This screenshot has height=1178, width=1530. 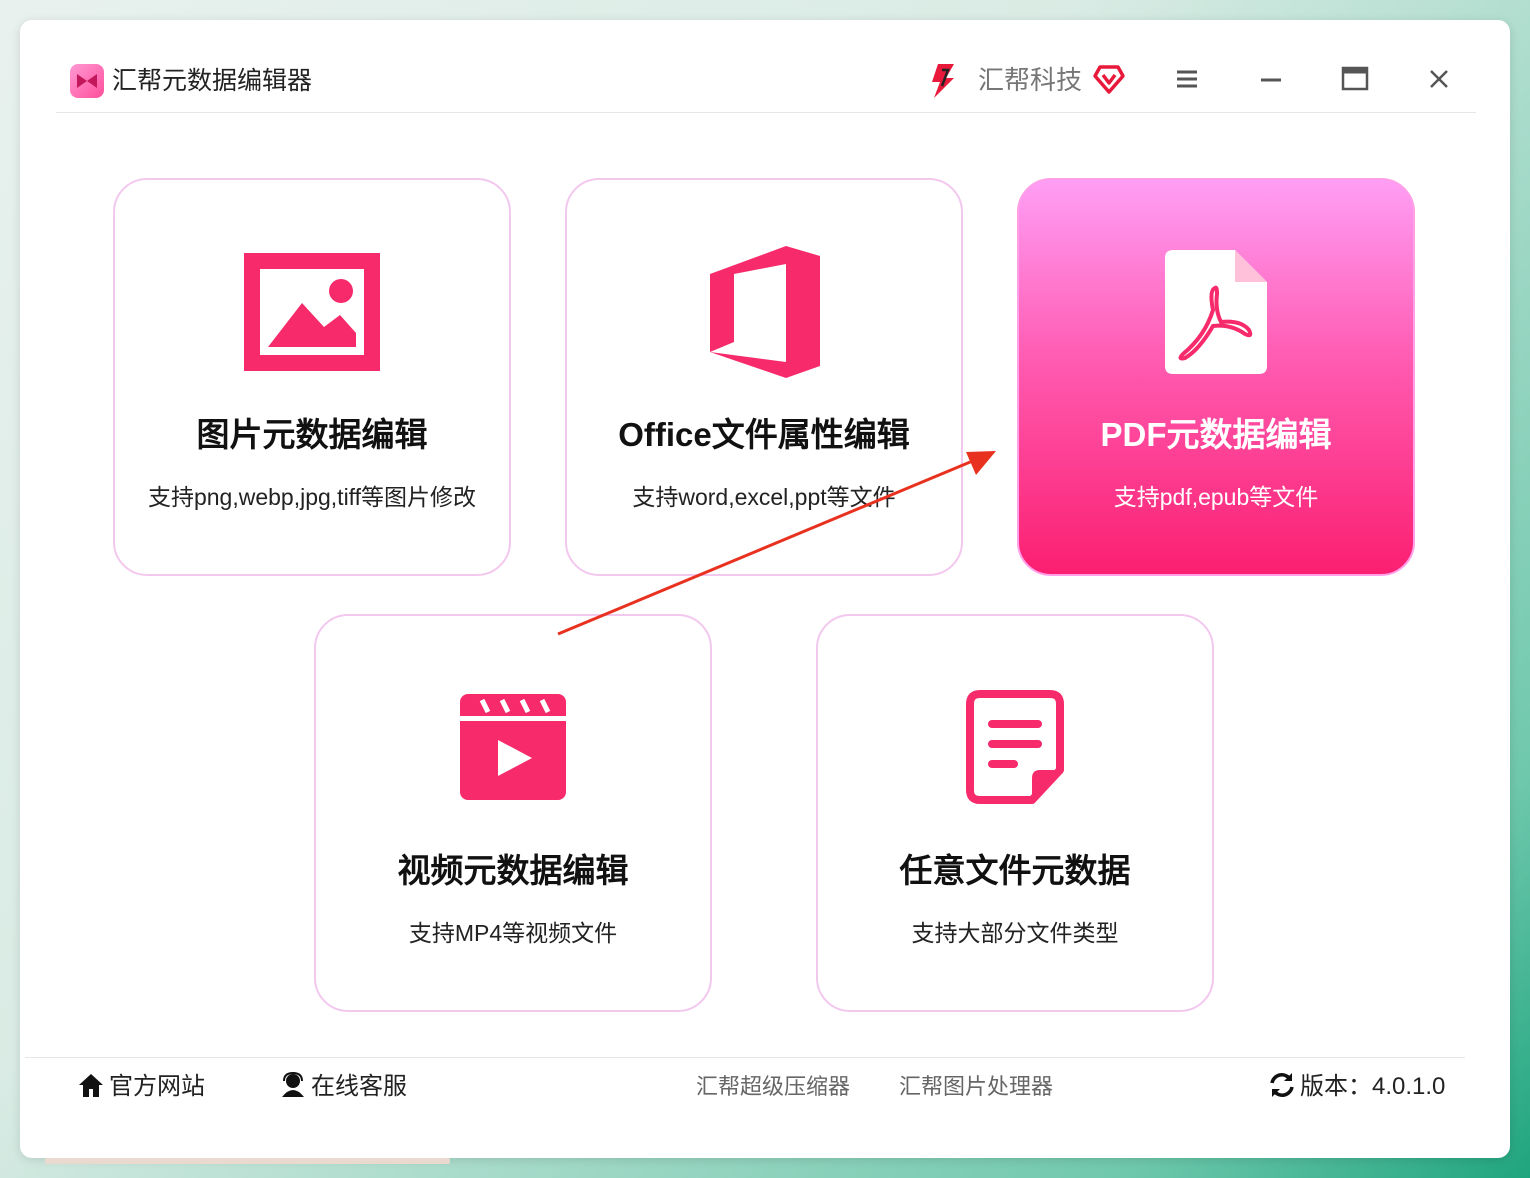 I want to click on menu-icon, so click(x=1187, y=79).